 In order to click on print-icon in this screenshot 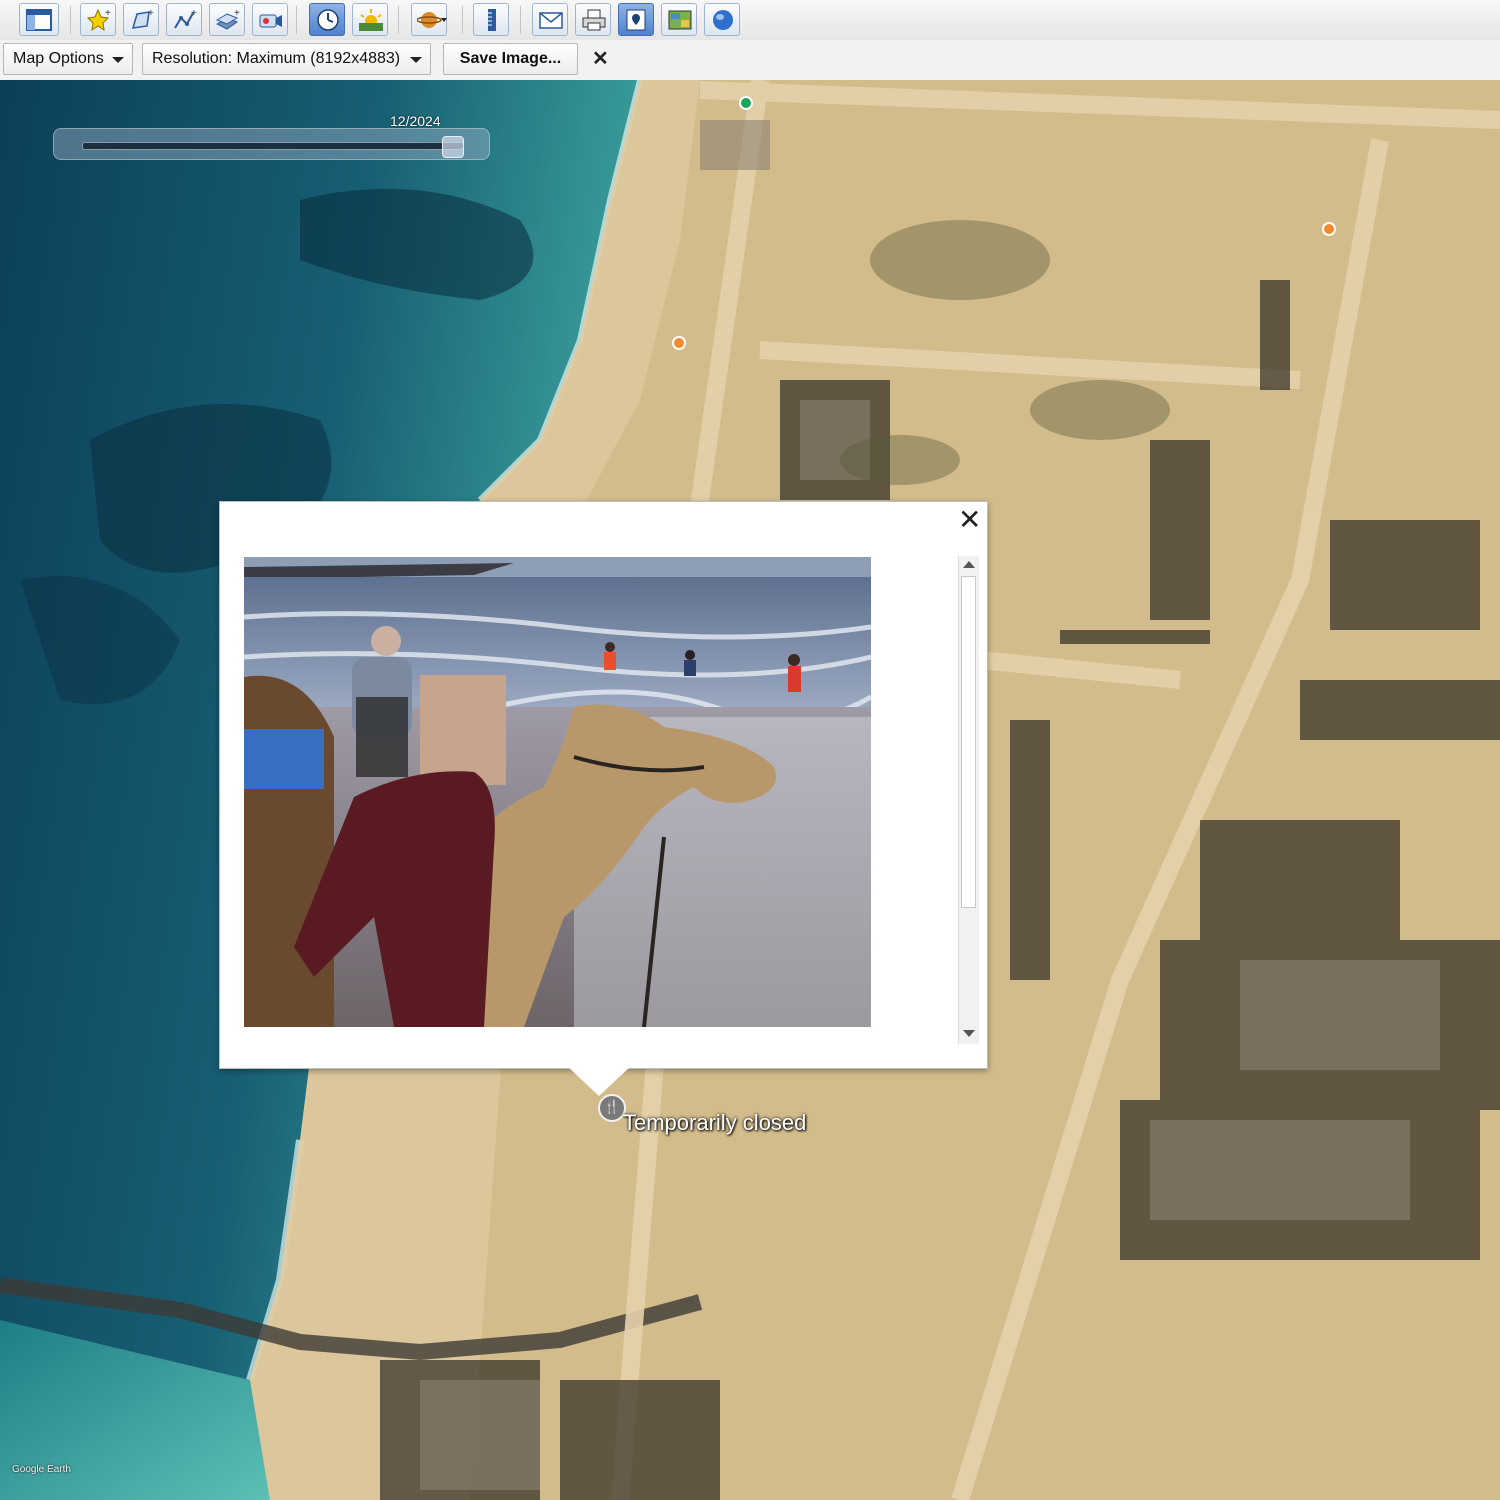, I will do `click(594, 20)`.